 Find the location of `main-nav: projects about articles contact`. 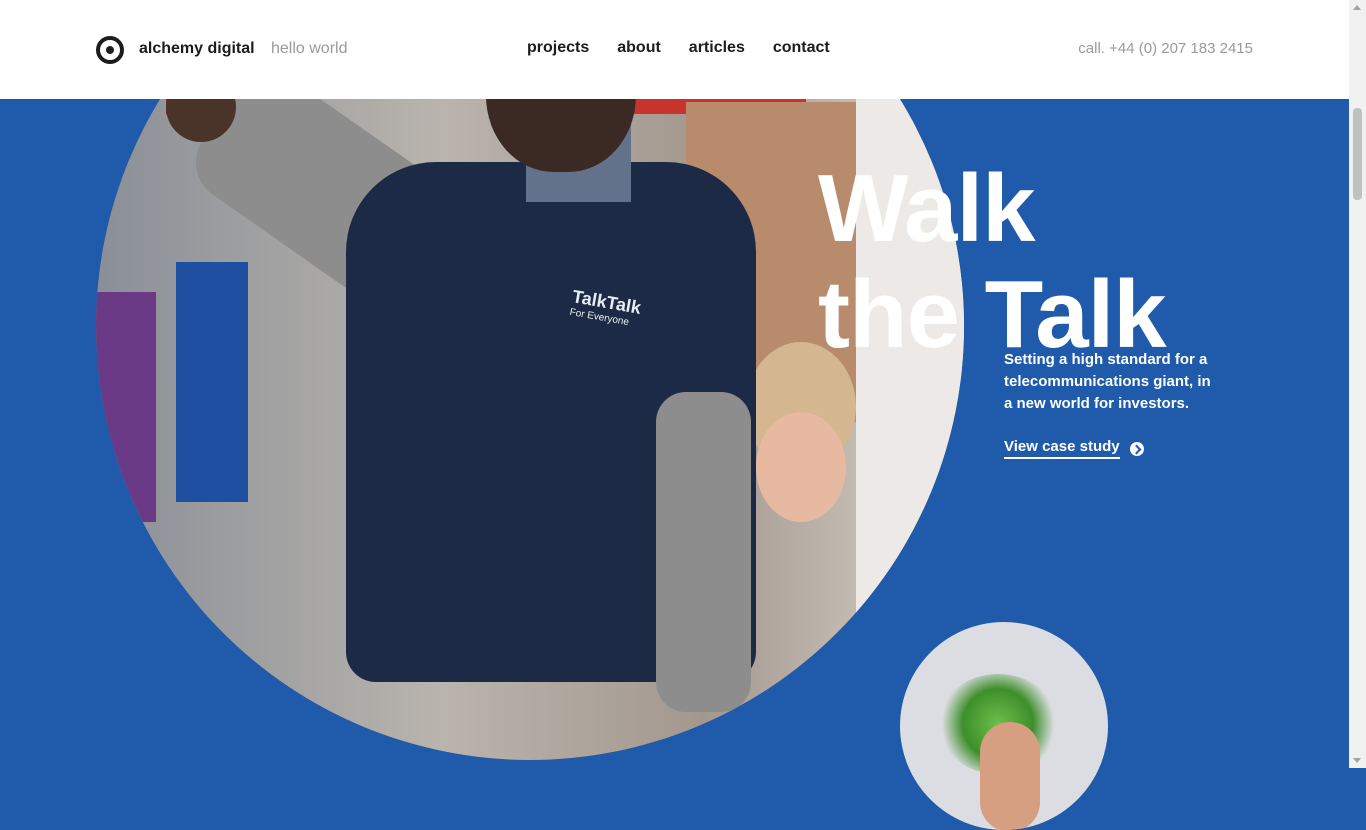

main-nav: projects about articles contact is located at coordinates (678, 48).